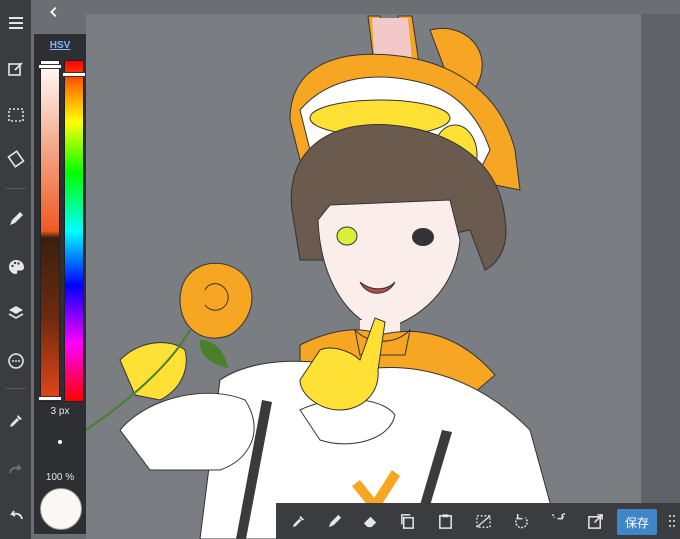 This screenshot has height=539, width=680. What do you see at coordinates (50, 231) in the screenshot?
I see `saturation-value-slider` at bounding box center [50, 231].